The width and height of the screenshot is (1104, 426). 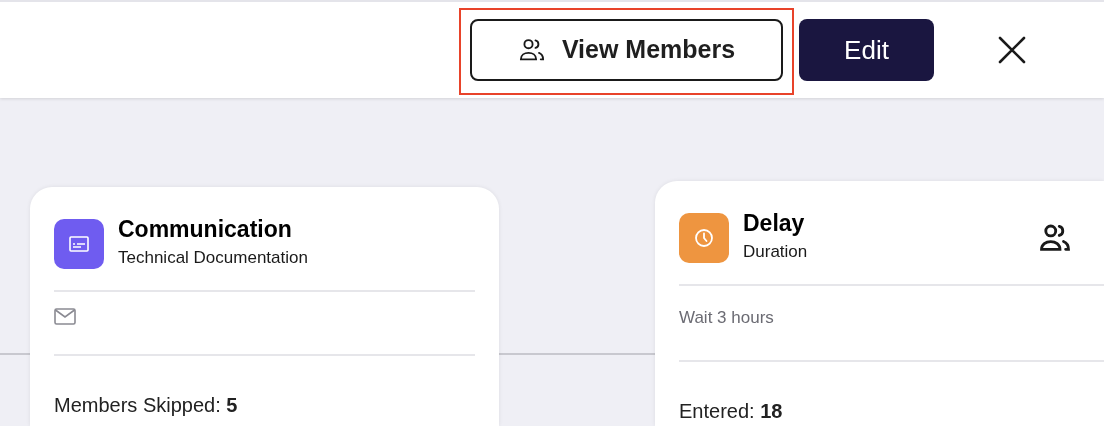 I want to click on node-detail: Wait 3 hours, so click(x=726, y=318).